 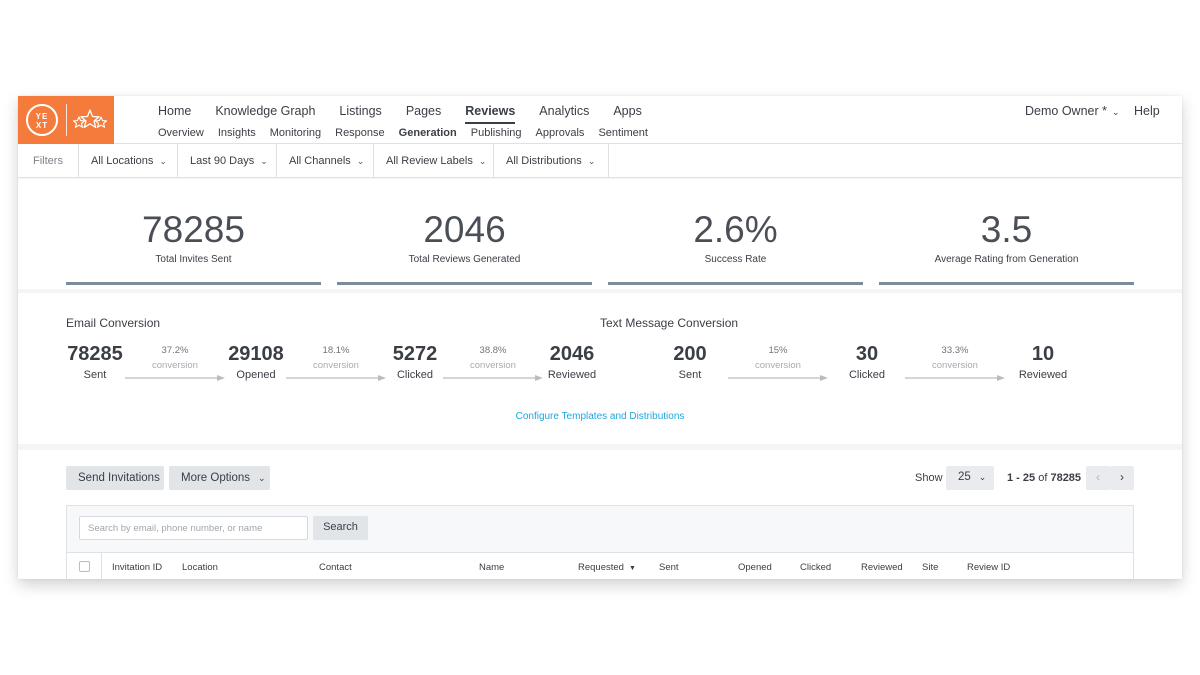 I want to click on column-header-invitation-id: Invitation ID, so click(x=137, y=567).